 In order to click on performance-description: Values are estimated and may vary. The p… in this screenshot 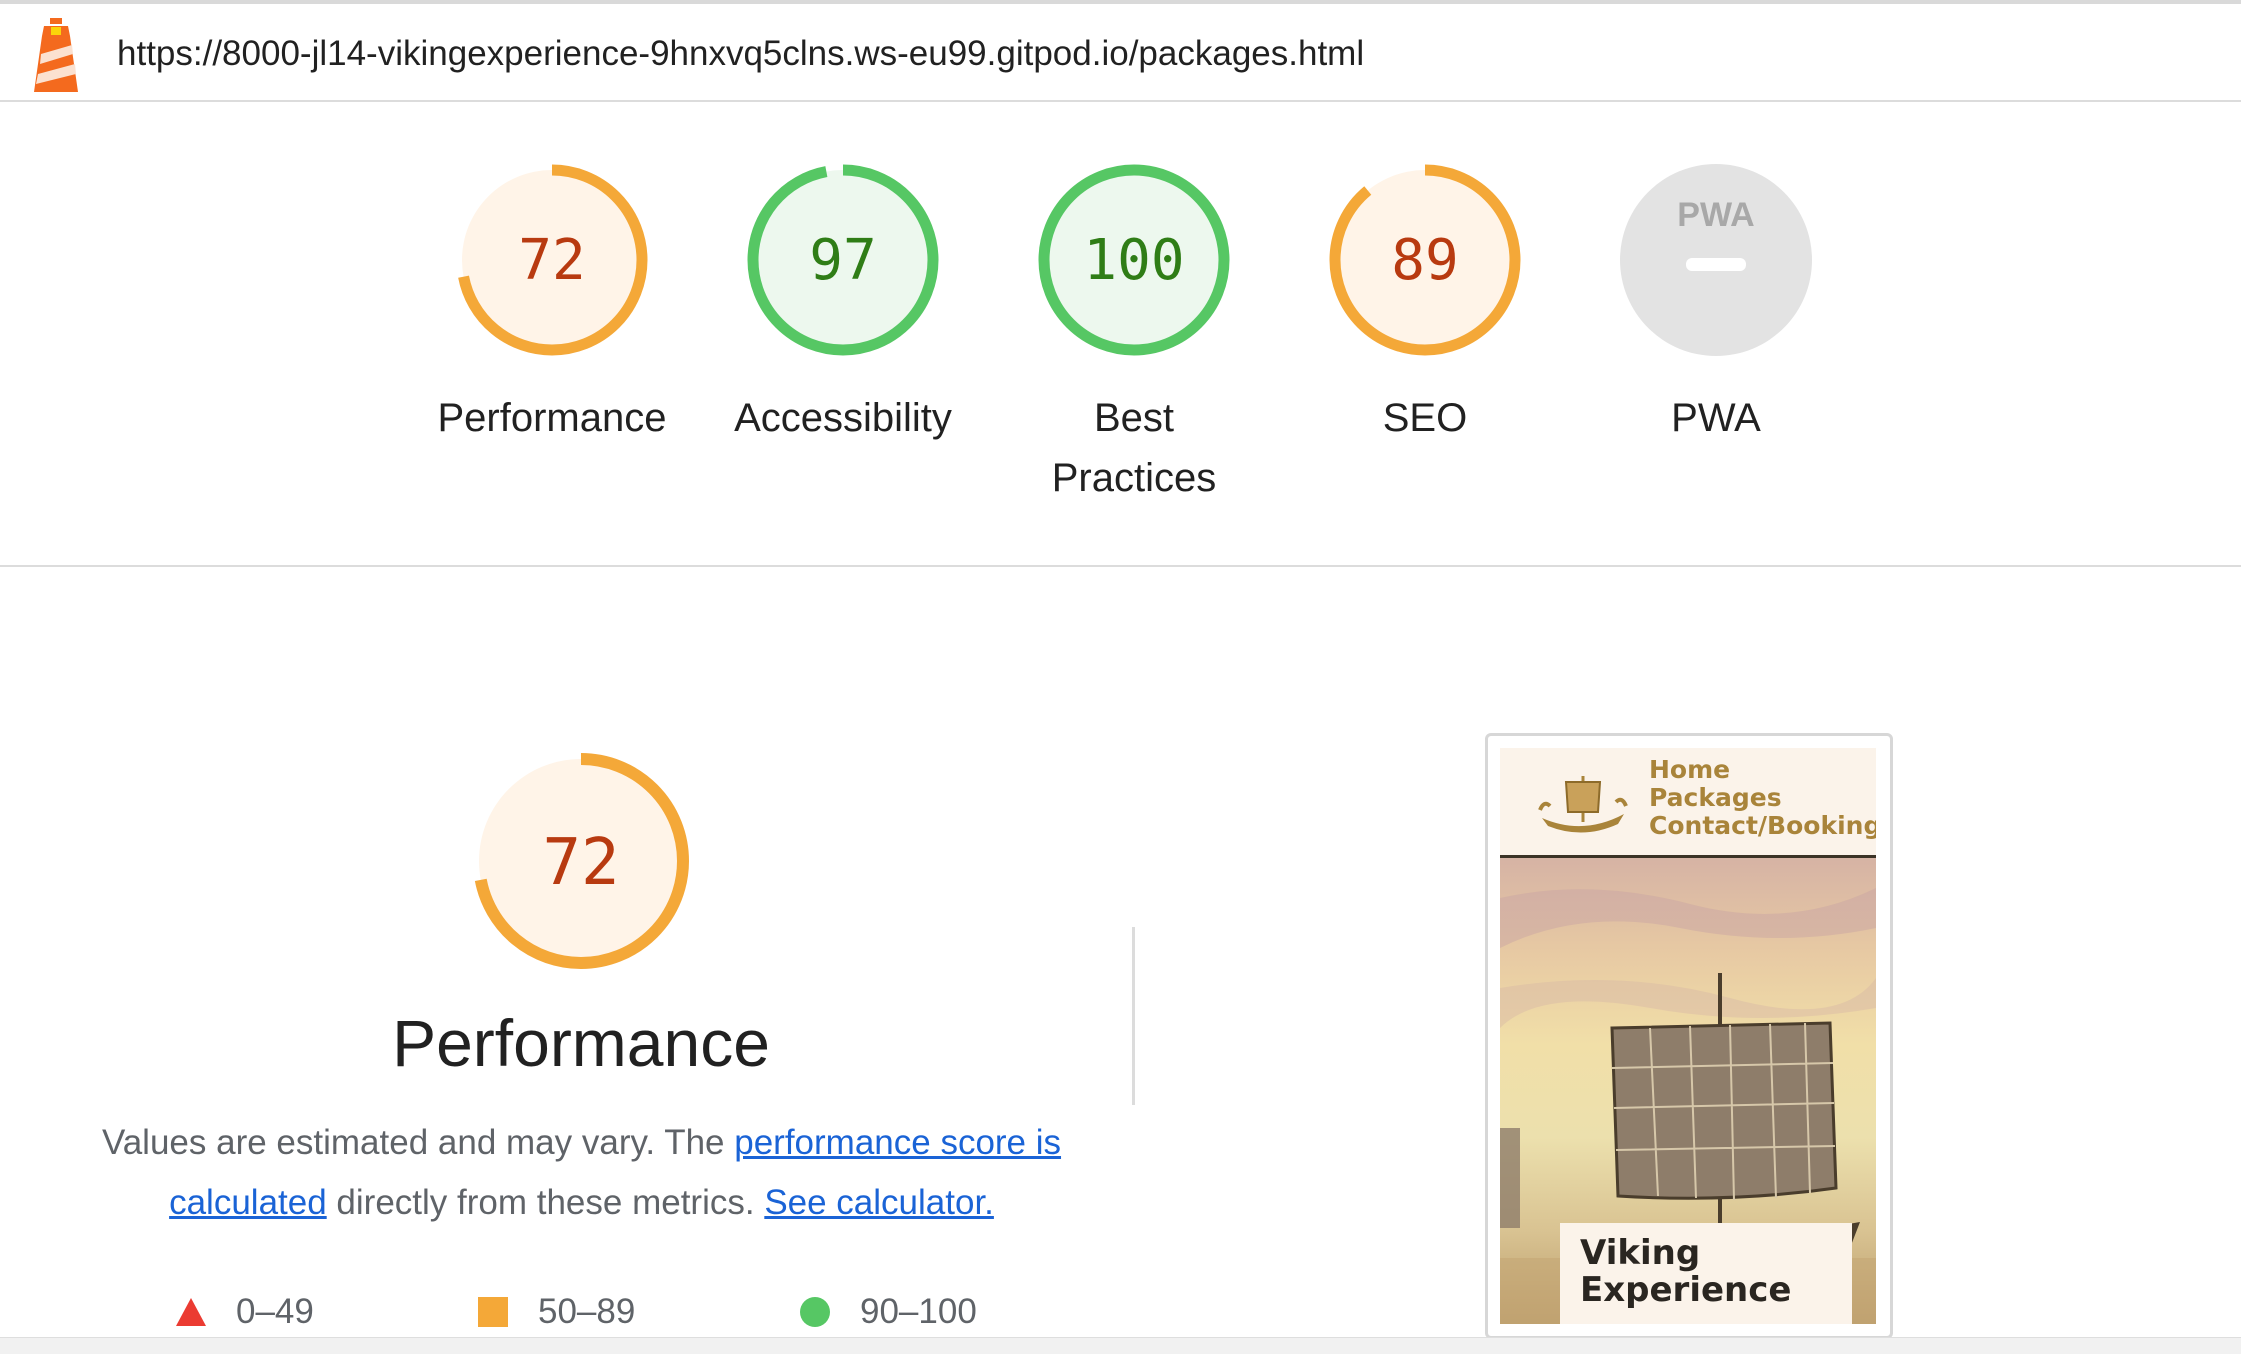, I will do `click(581, 1173)`.